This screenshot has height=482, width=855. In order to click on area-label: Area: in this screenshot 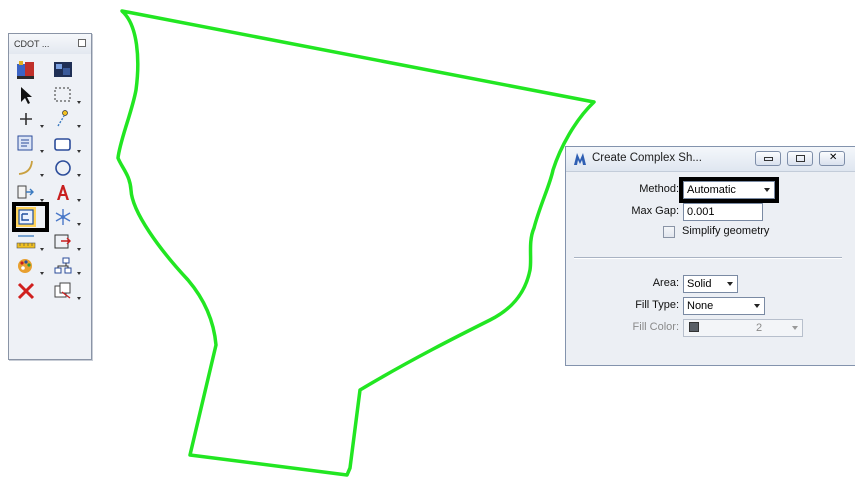, I will do `click(666, 283)`.